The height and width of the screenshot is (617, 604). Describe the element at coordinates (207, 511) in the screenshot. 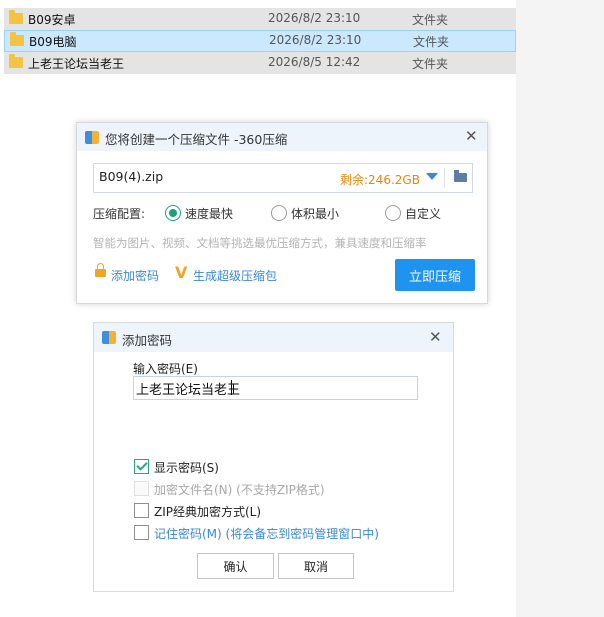

I see `zip-classic-label: ZIP经典加密方式(L)` at that location.